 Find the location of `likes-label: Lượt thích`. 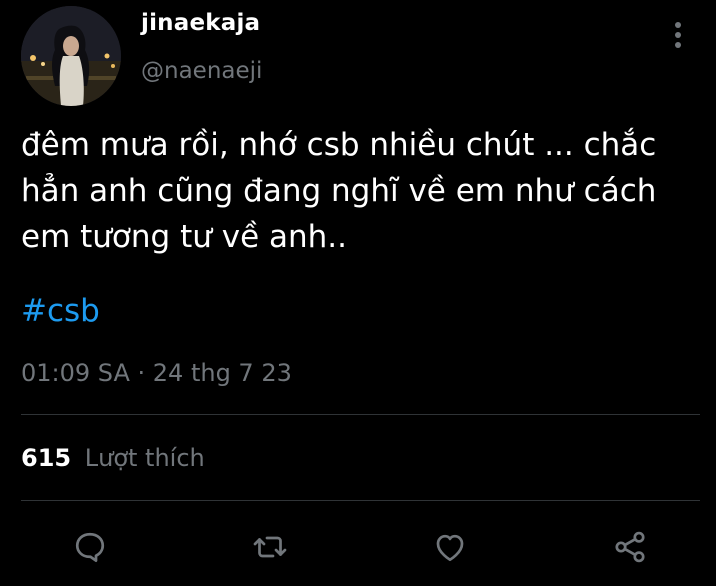

likes-label: Lượt thích is located at coordinates (144, 458).